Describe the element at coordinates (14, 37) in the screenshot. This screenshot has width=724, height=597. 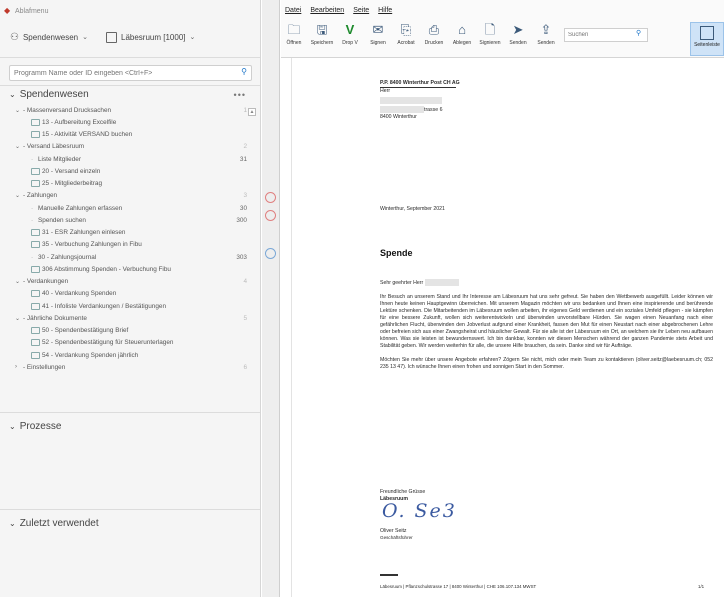
I see `group-icon: ⚇` at that location.